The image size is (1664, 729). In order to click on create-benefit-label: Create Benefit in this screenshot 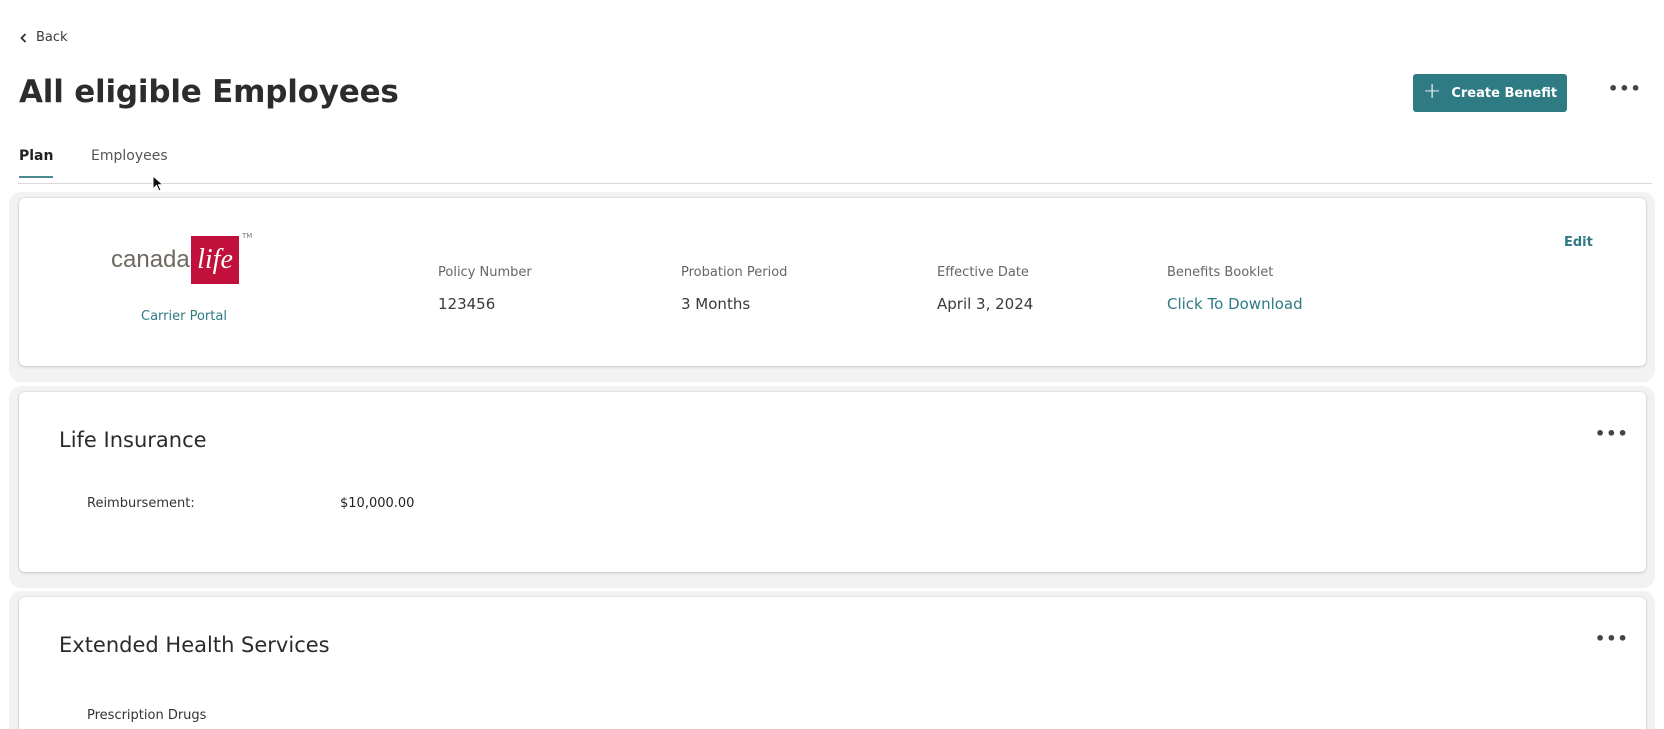, I will do `click(1504, 93)`.